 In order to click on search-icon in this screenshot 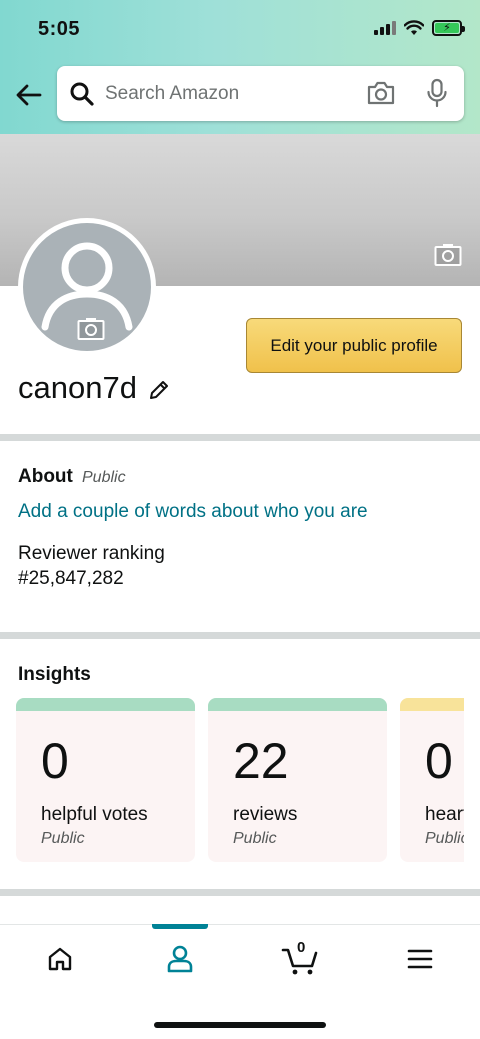, I will do `click(82, 94)`.